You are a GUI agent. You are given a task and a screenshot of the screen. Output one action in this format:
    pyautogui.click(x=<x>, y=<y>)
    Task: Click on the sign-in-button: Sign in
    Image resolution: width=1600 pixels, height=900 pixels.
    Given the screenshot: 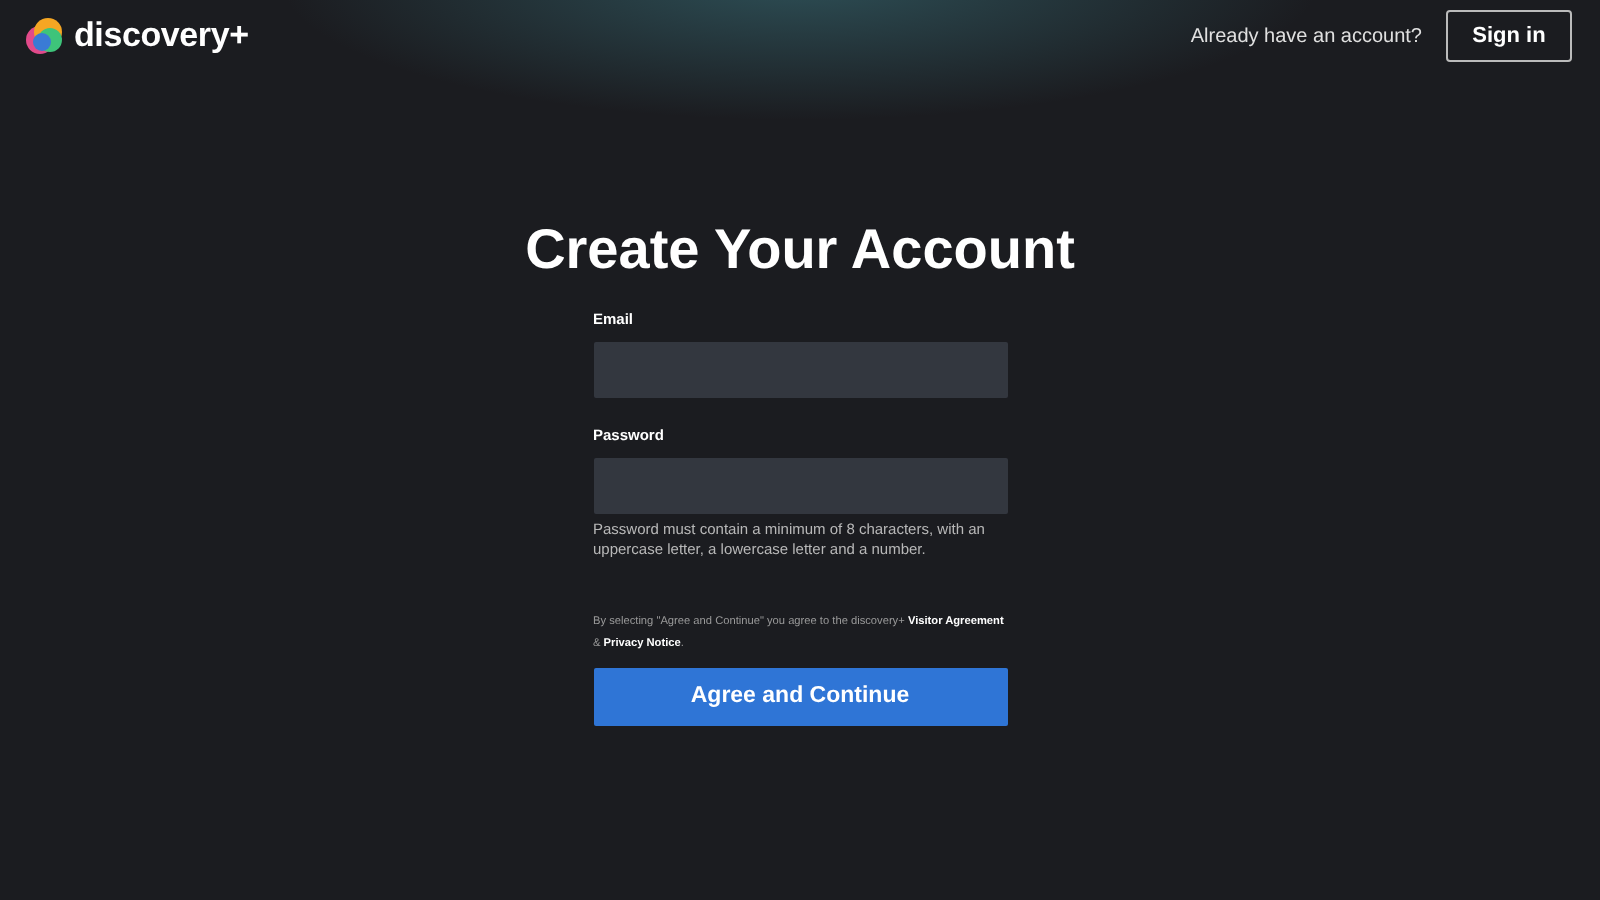 What is the action you would take?
    pyautogui.click(x=1509, y=36)
    